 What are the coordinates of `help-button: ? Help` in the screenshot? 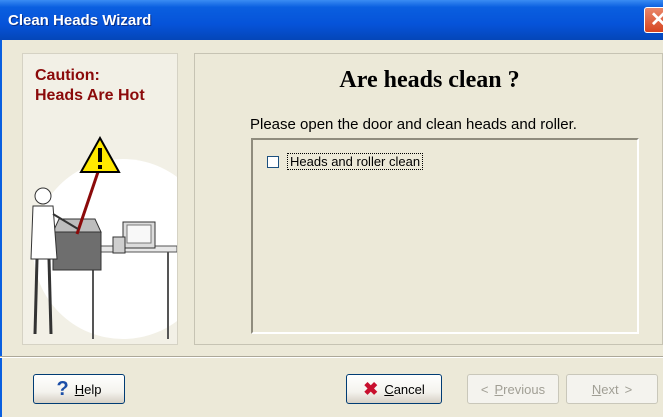 It's located at (79, 389).